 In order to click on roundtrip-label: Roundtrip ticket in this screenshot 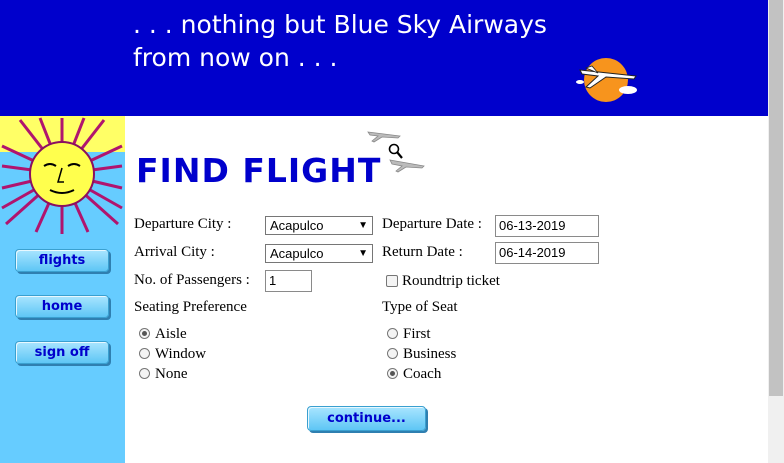, I will do `click(451, 281)`.